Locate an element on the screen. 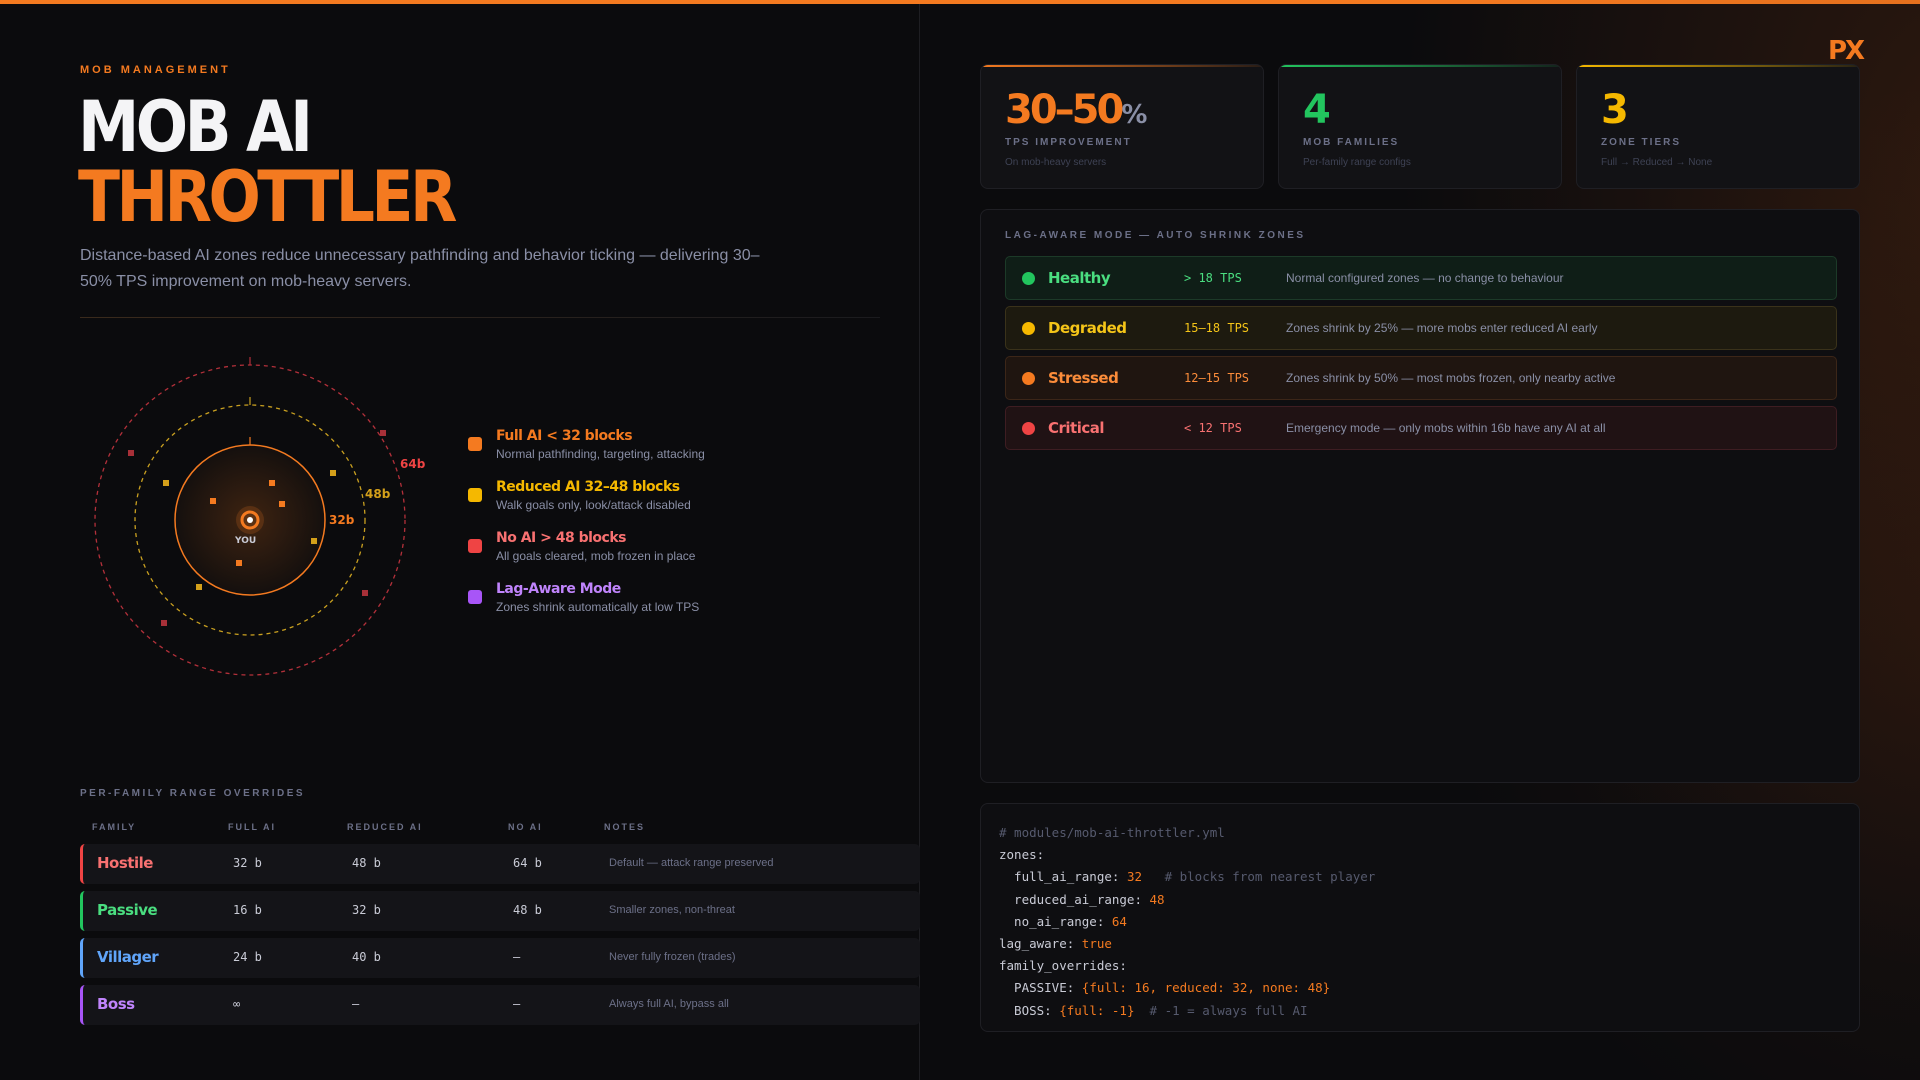  code-comment: # modules/mob-ai-throttler.yml is located at coordinates (1112, 832).